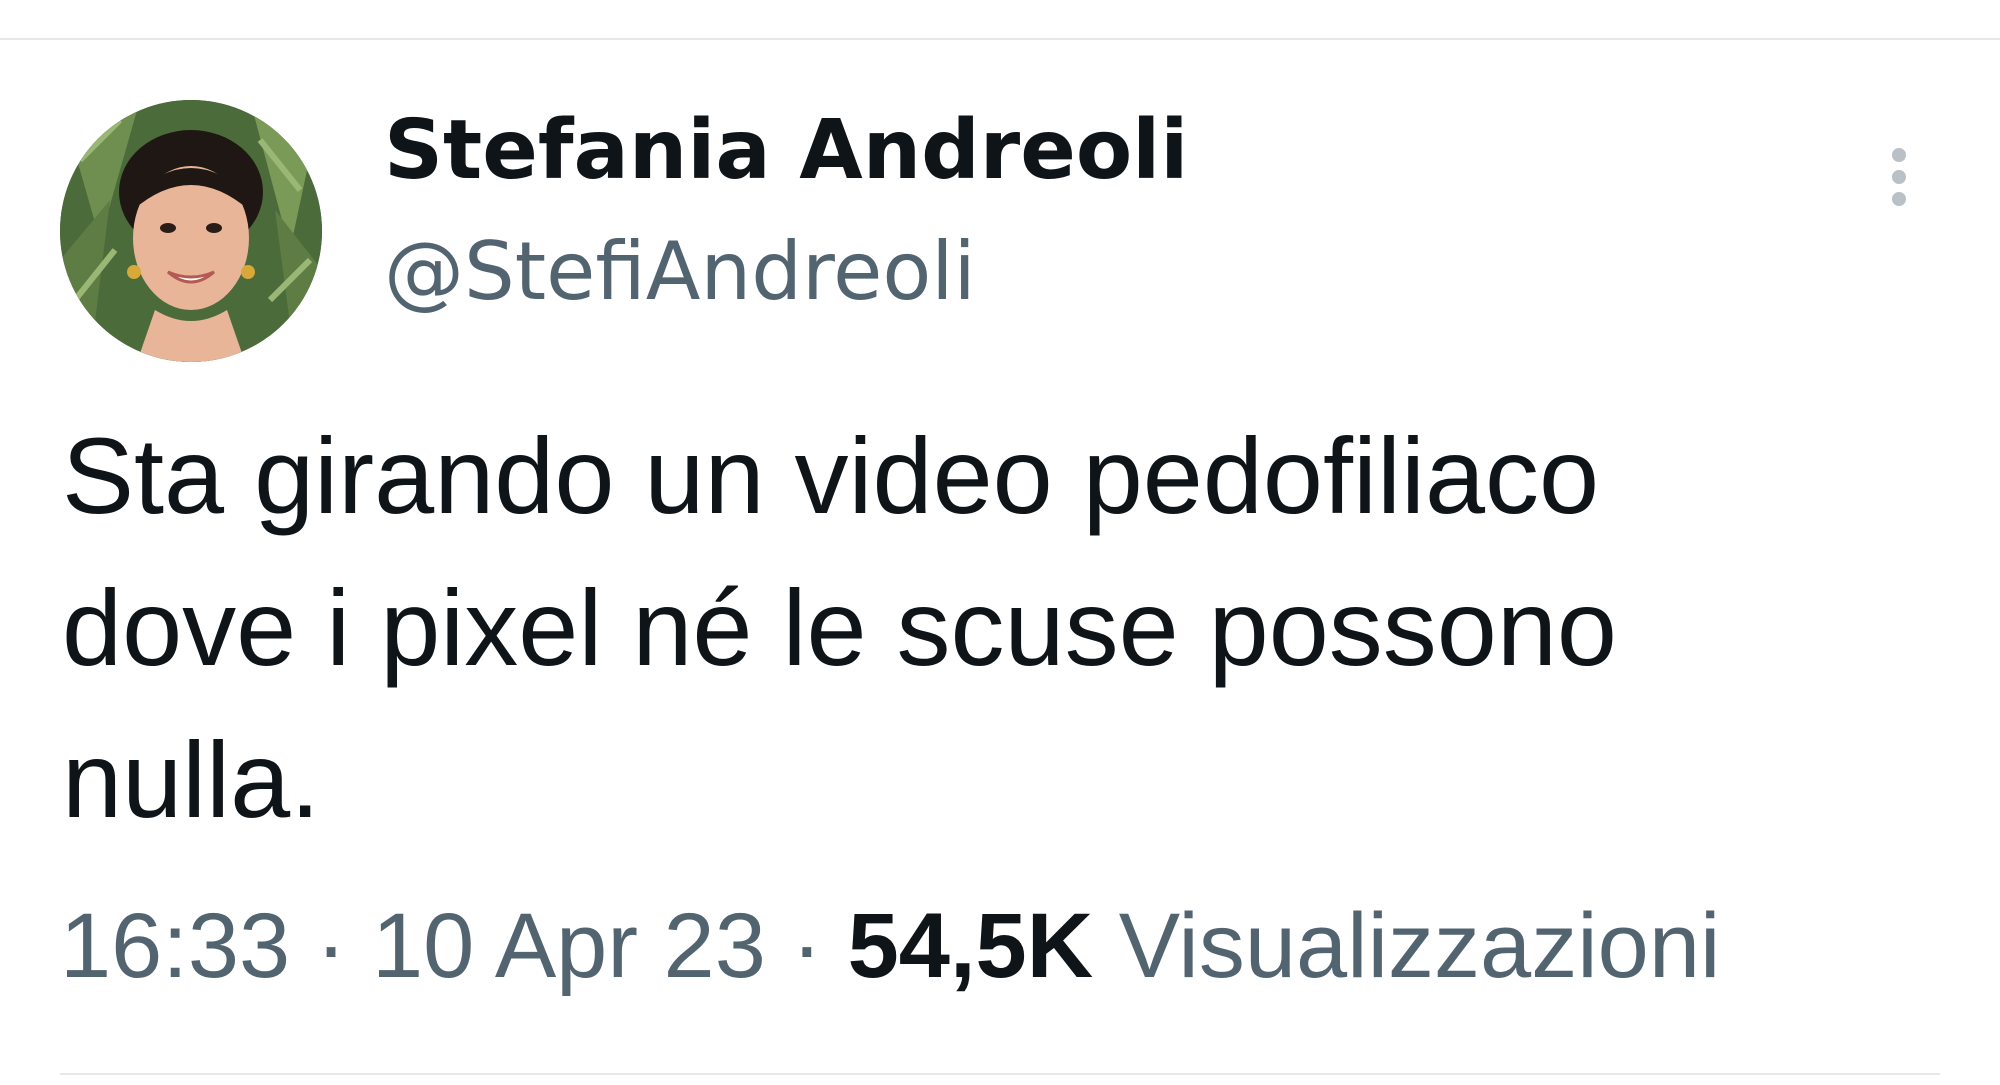  What do you see at coordinates (680, 272) in the screenshot?
I see `author-handle: @StefiAndreoli` at bounding box center [680, 272].